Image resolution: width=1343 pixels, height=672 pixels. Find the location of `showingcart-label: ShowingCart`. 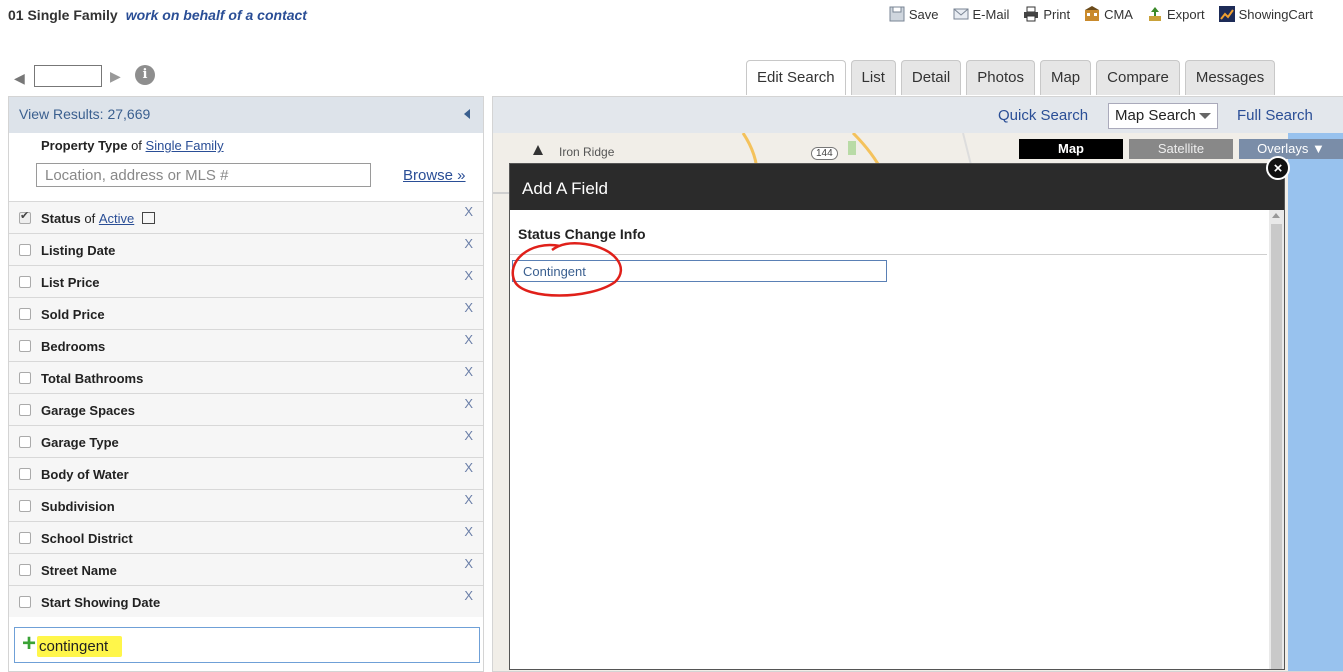

showingcart-label: ShowingCart is located at coordinates (1275, 14).